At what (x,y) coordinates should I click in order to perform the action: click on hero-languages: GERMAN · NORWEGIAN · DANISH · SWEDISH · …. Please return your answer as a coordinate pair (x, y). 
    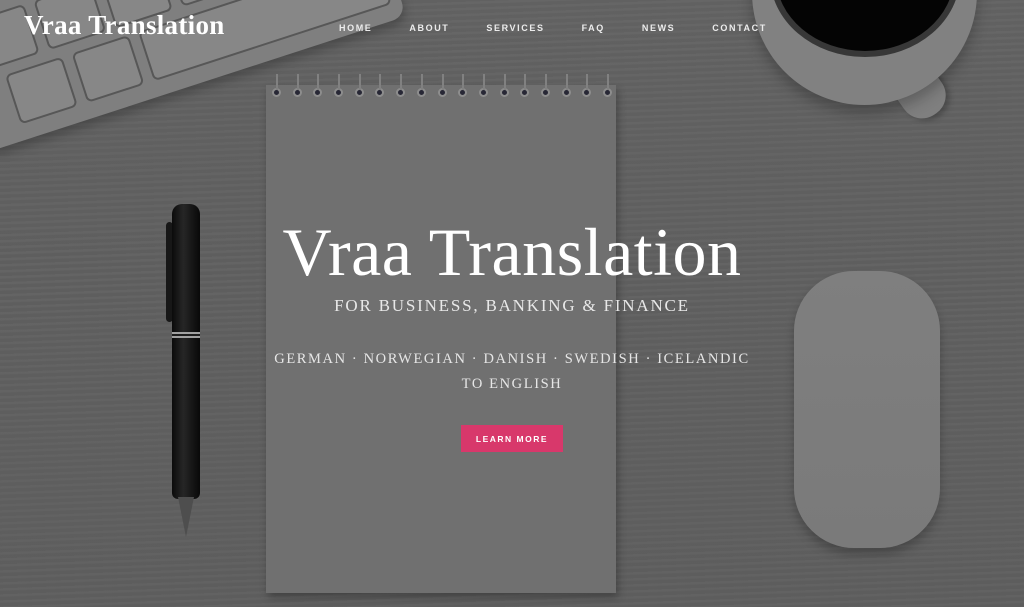
    Looking at the image, I should click on (512, 372).